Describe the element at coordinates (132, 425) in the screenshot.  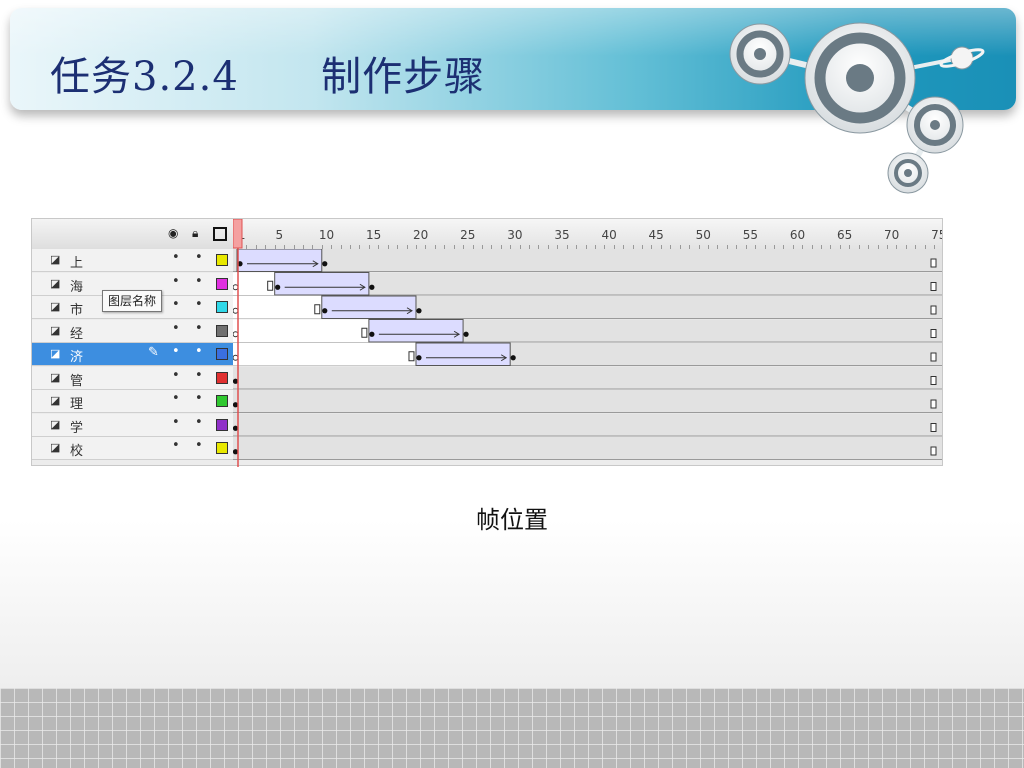
I see `layer-row: ◪ 学 • •` at that location.